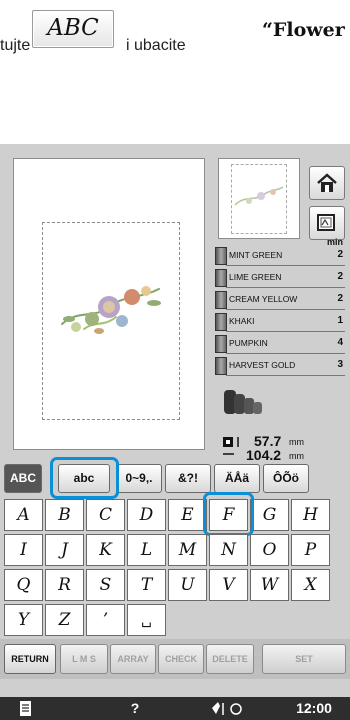 This screenshot has height=720, width=350. I want to click on key-B: B, so click(64, 515).